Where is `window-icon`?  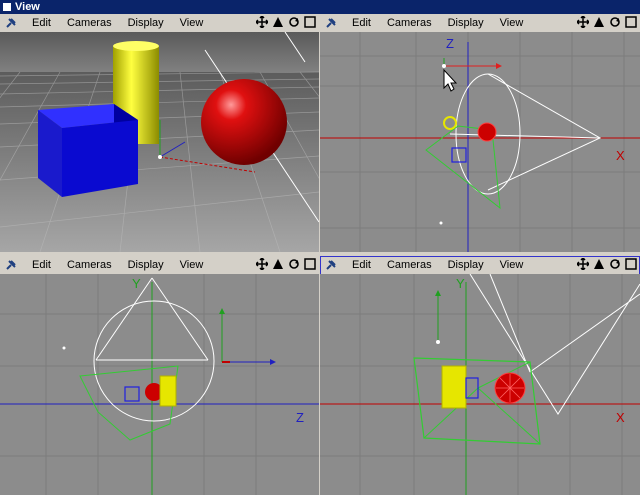 window-icon is located at coordinates (7, 7).